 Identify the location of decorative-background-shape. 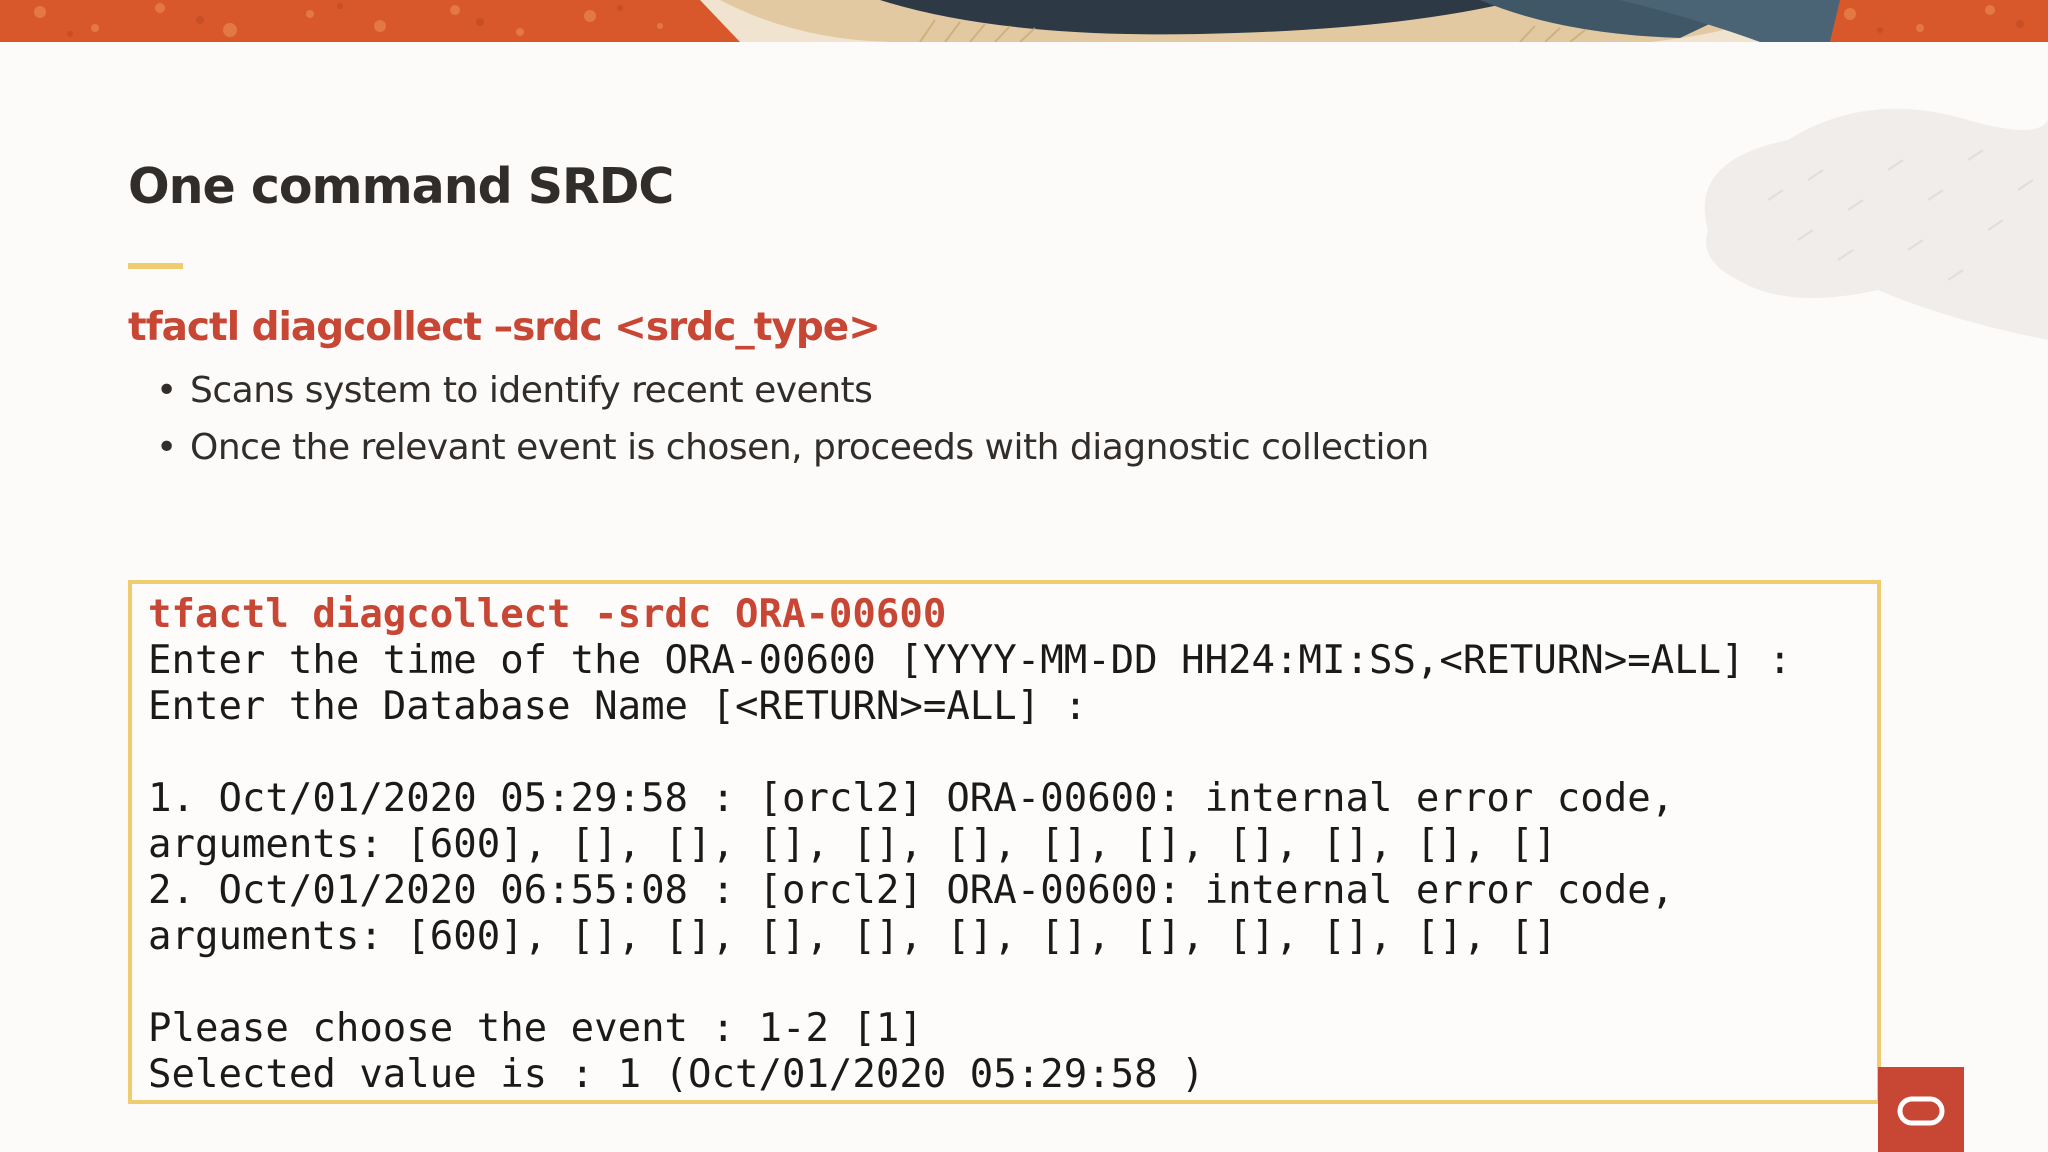
(1876, 224).